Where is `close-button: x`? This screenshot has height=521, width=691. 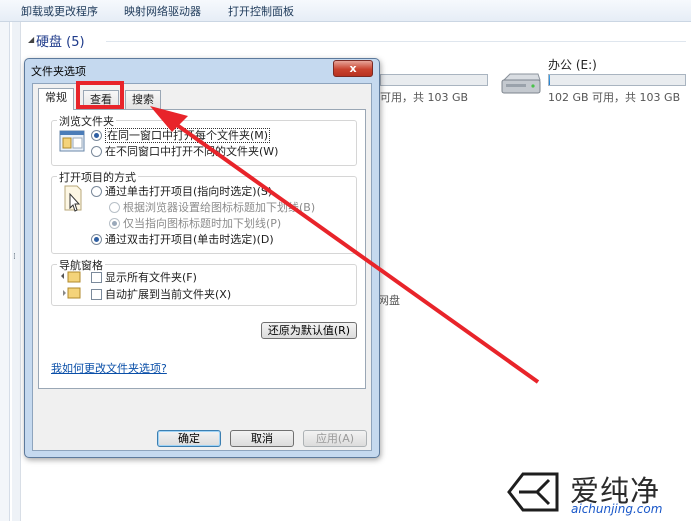 close-button: x is located at coordinates (353, 68).